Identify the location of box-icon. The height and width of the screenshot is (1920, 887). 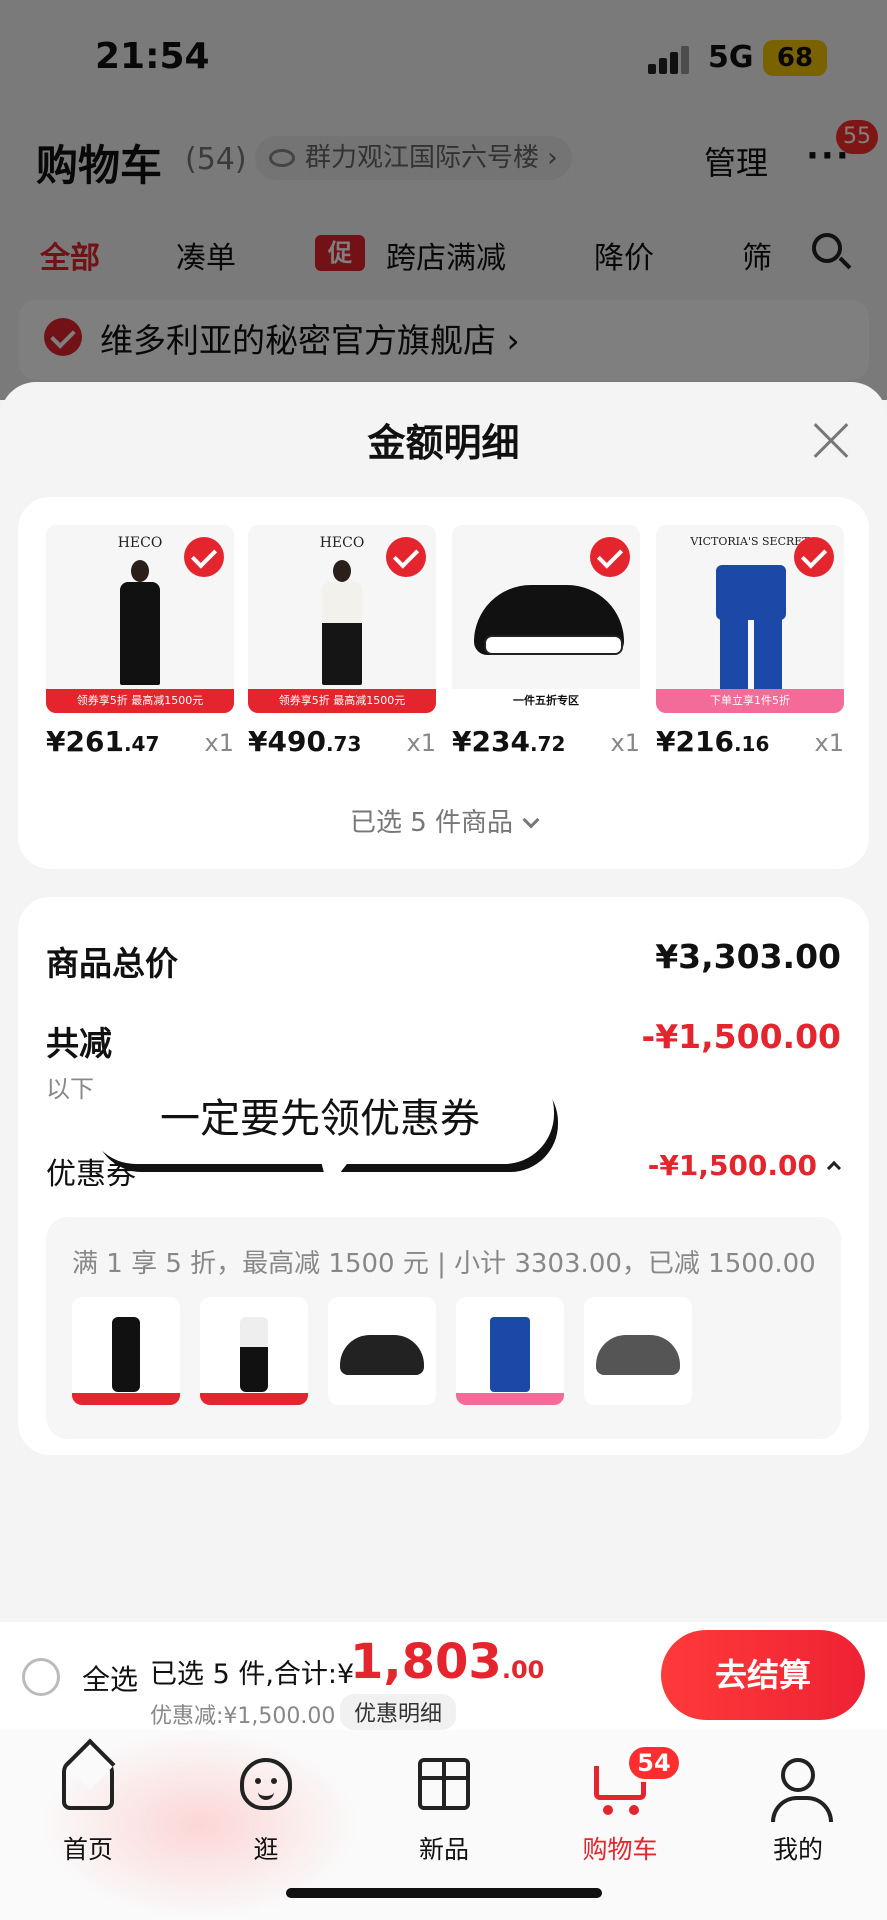
(444, 1784).